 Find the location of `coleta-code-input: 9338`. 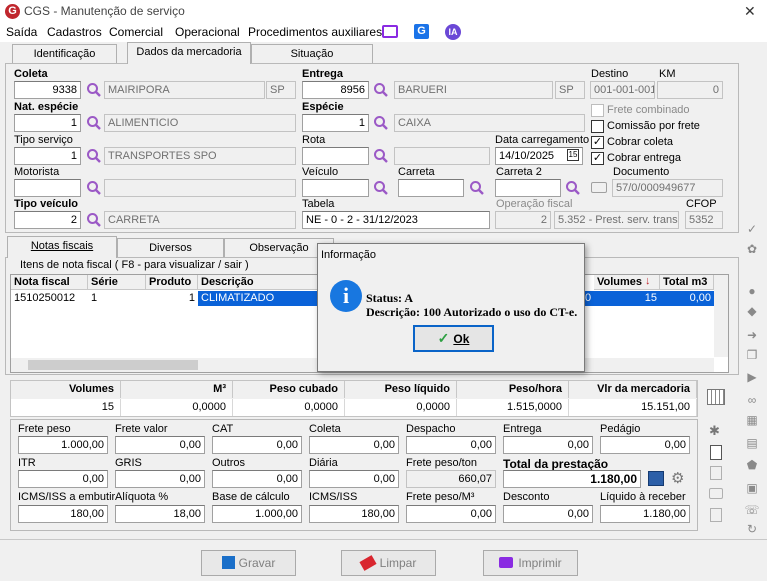

coleta-code-input: 9338 is located at coordinates (47, 90).